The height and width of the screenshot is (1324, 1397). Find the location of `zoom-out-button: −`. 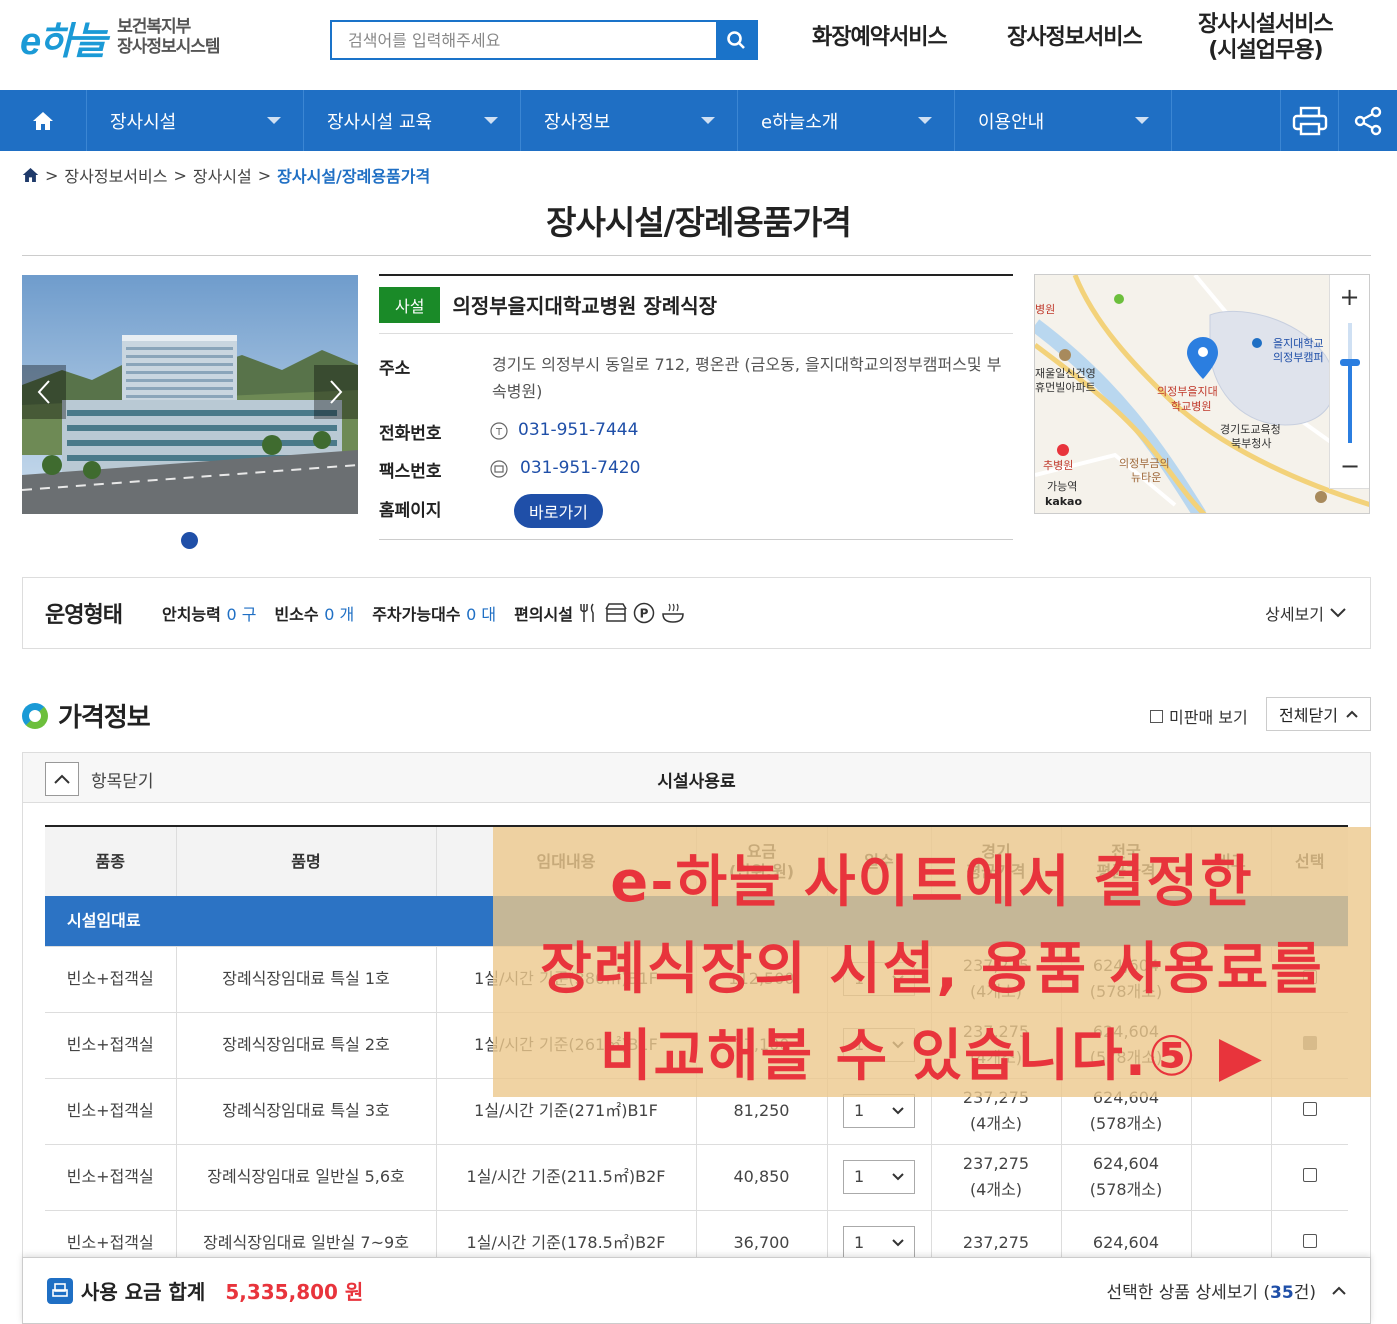

zoom-out-button: − is located at coordinates (1349, 466).